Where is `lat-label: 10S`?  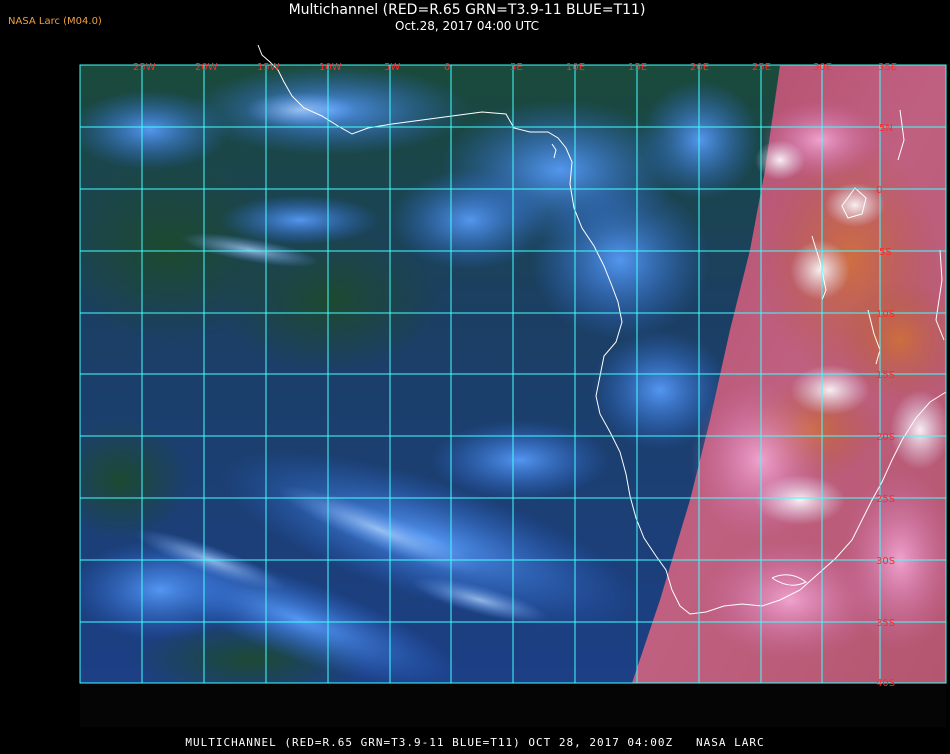
lat-label: 10S is located at coordinates (885, 314).